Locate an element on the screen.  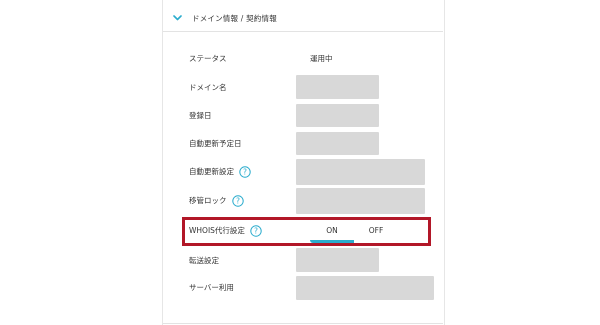
divider is located at coordinates (303, 323).